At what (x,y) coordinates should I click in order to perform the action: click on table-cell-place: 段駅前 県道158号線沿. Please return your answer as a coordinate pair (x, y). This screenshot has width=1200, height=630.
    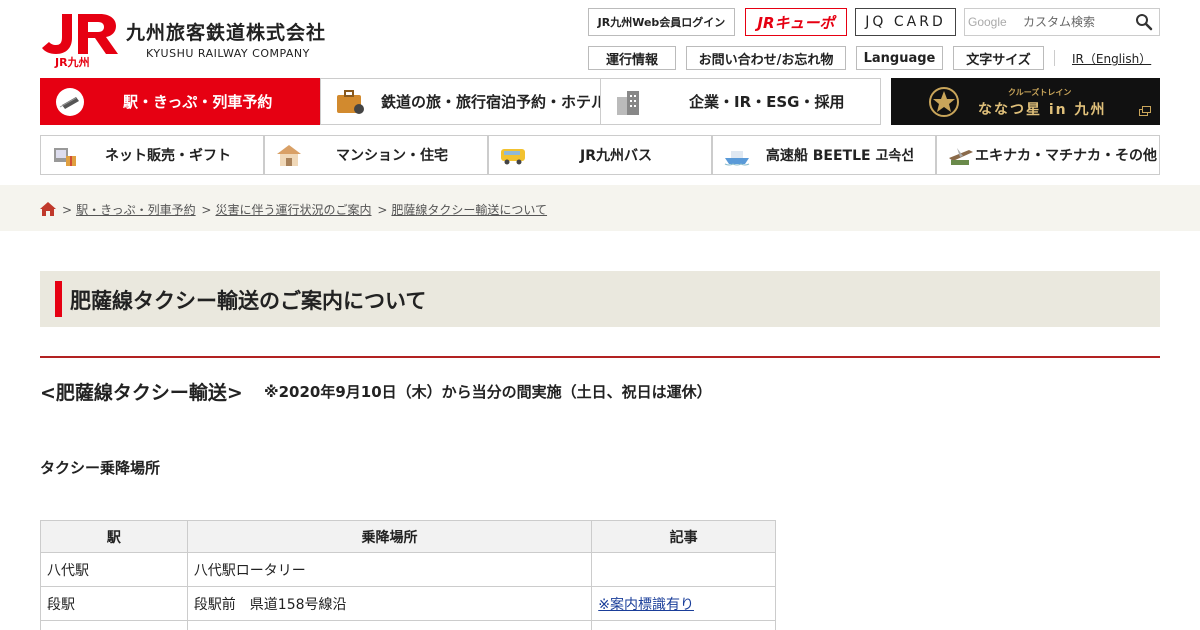
    Looking at the image, I should click on (389, 603).